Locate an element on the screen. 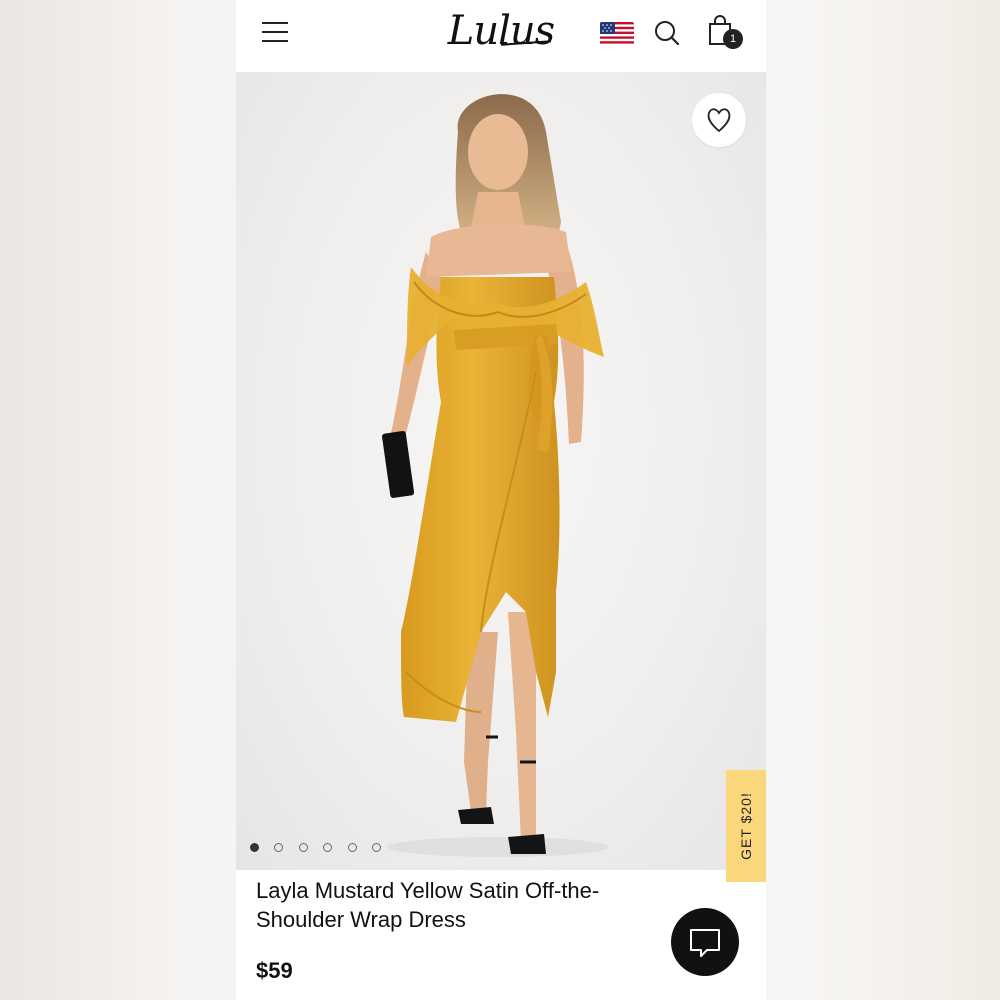  favorite-button is located at coordinates (719, 120).